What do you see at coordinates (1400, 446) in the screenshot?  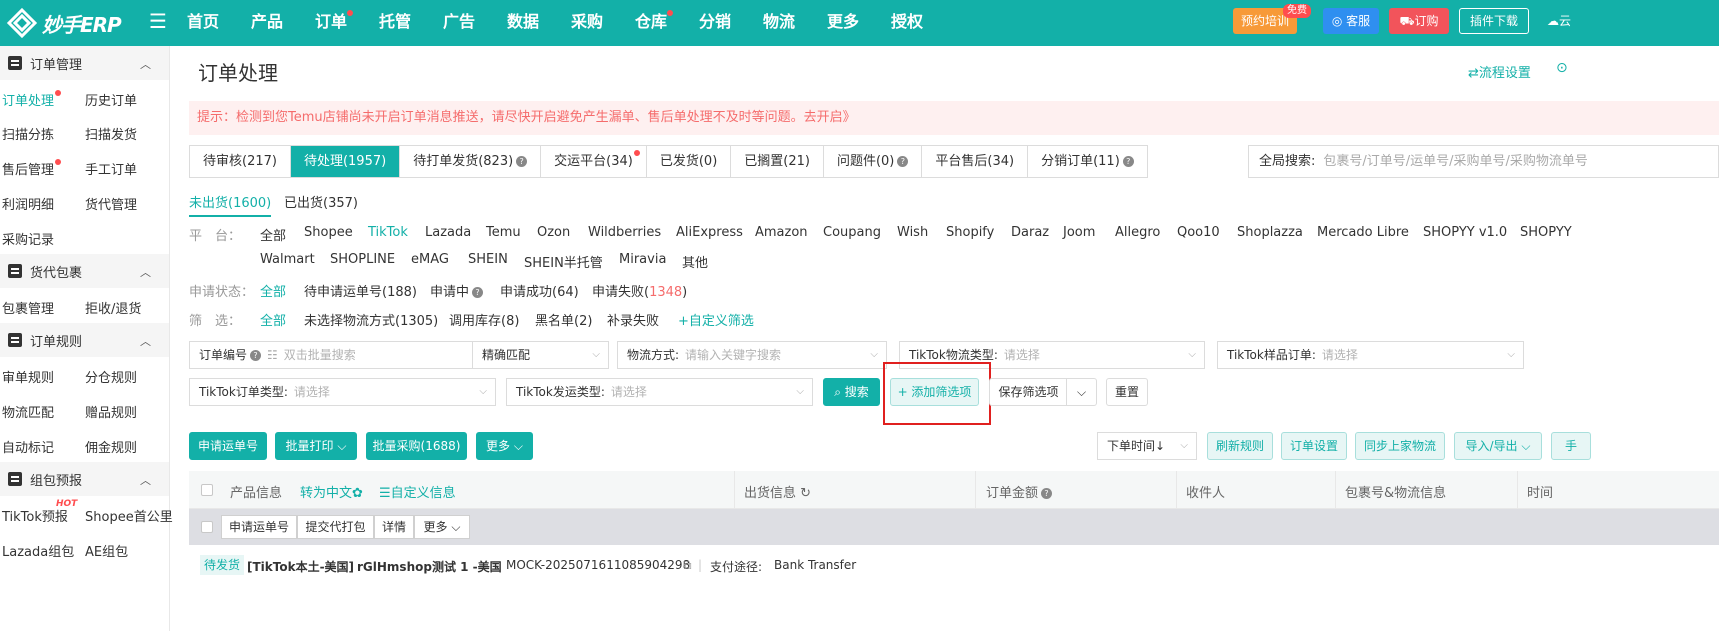 I see `sync-logistics-button: 同步上家物流` at bounding box center [1400, 446].